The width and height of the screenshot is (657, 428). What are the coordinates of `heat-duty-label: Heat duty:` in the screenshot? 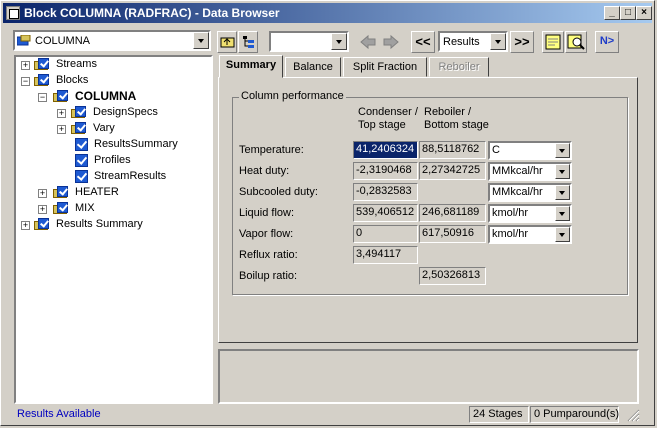 It's located at (264, 171).